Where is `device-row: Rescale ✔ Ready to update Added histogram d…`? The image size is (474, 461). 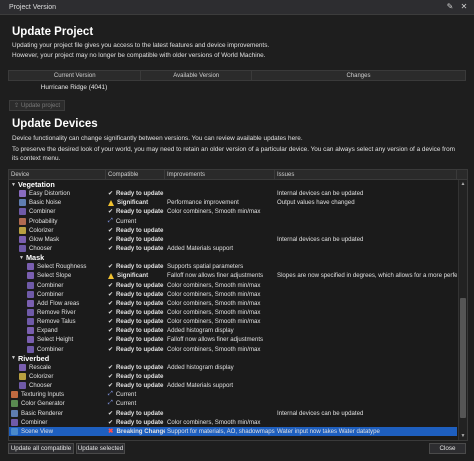
device-row: Rescale ✔ Ready to update Added histogram d… is located at coordinates (233, 367).